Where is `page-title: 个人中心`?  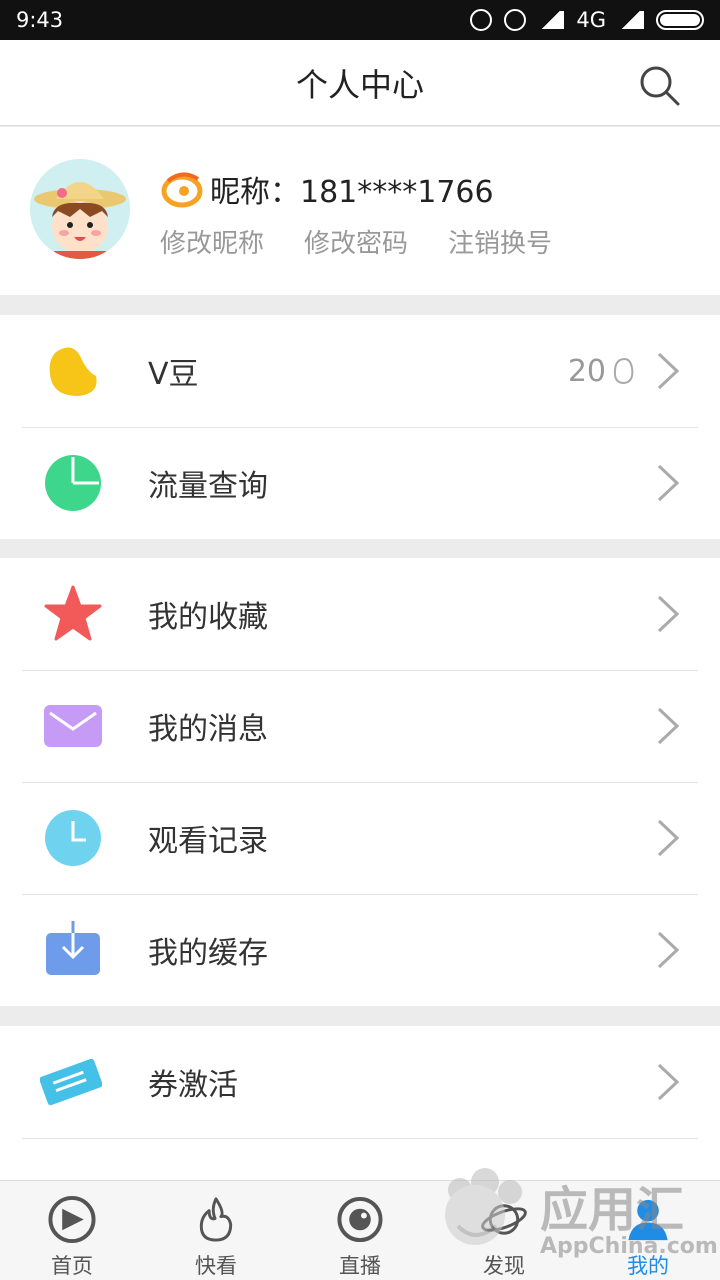
page-title: 个人中心 is located at coordinates (359, 84).